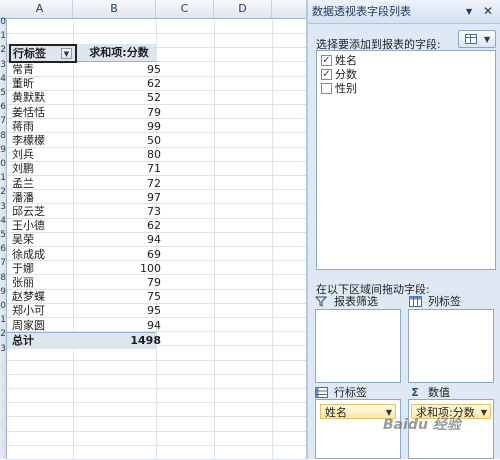 The image size is (500, 460). I want to click on column-header-c: C, so click(185, 9).